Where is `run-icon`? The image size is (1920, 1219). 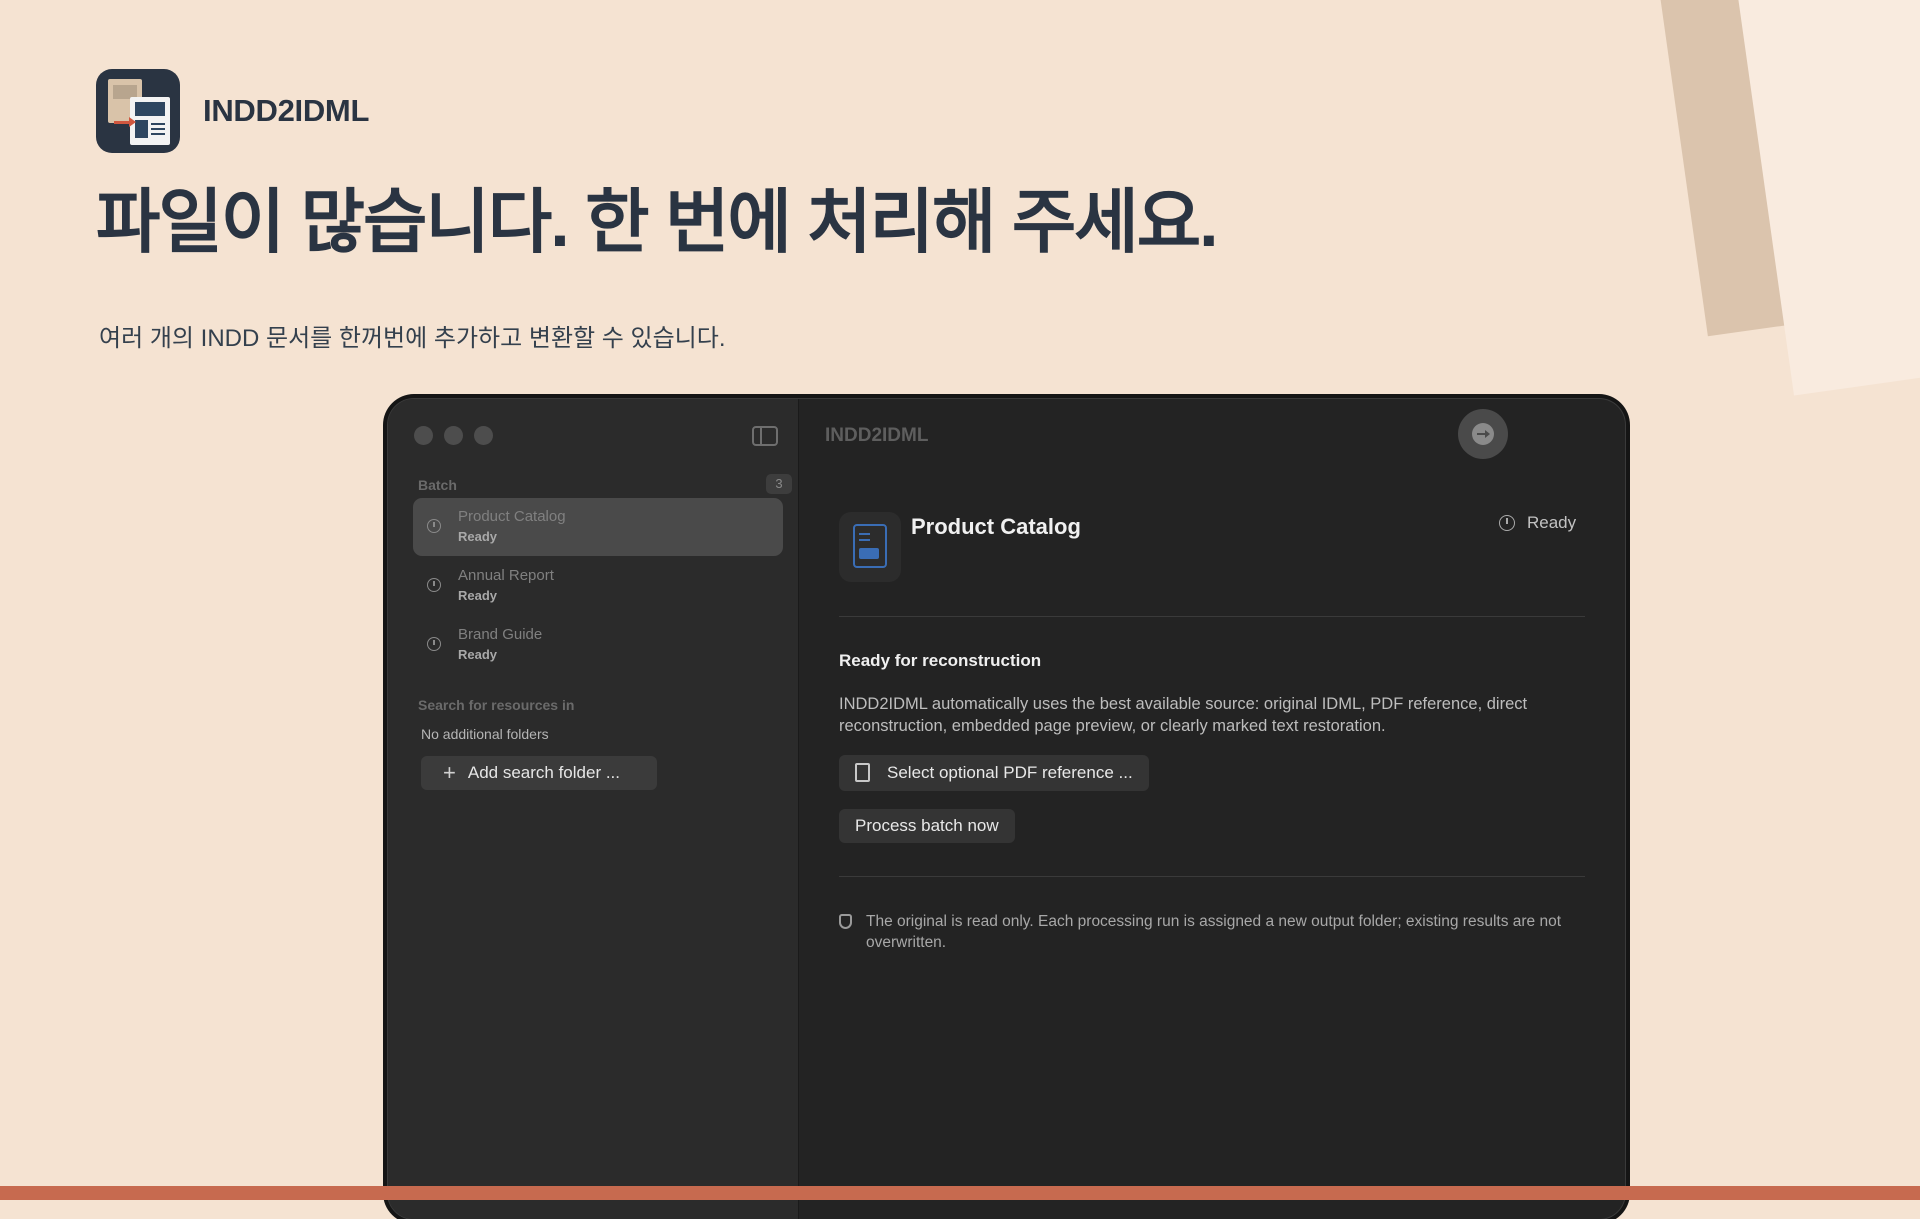 run-icon is located at coordinates (1483, 434).